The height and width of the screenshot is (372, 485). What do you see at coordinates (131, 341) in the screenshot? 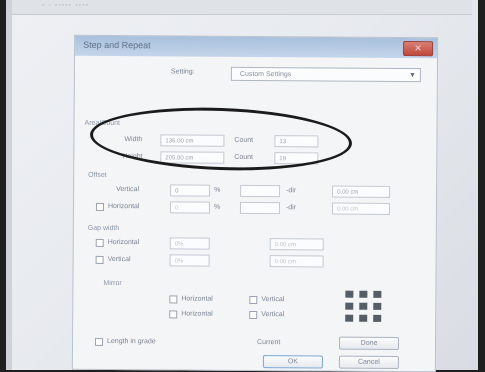
I see `length-label: Length in grade` at bounding box center [131, 341].